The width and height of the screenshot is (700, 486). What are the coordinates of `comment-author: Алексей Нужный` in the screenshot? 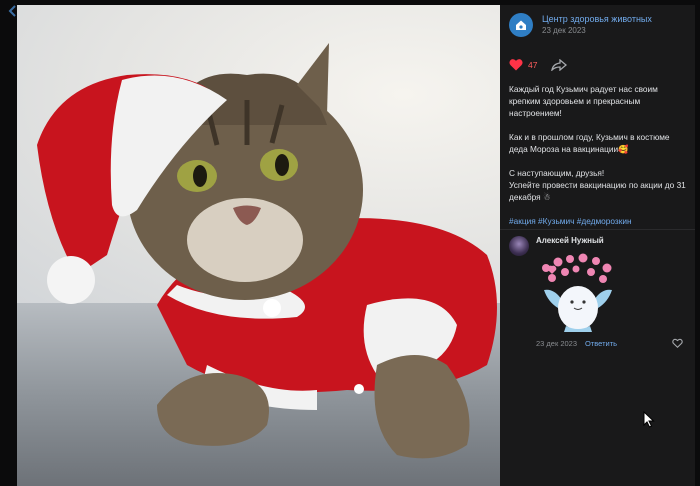 It's located at (570, 240).